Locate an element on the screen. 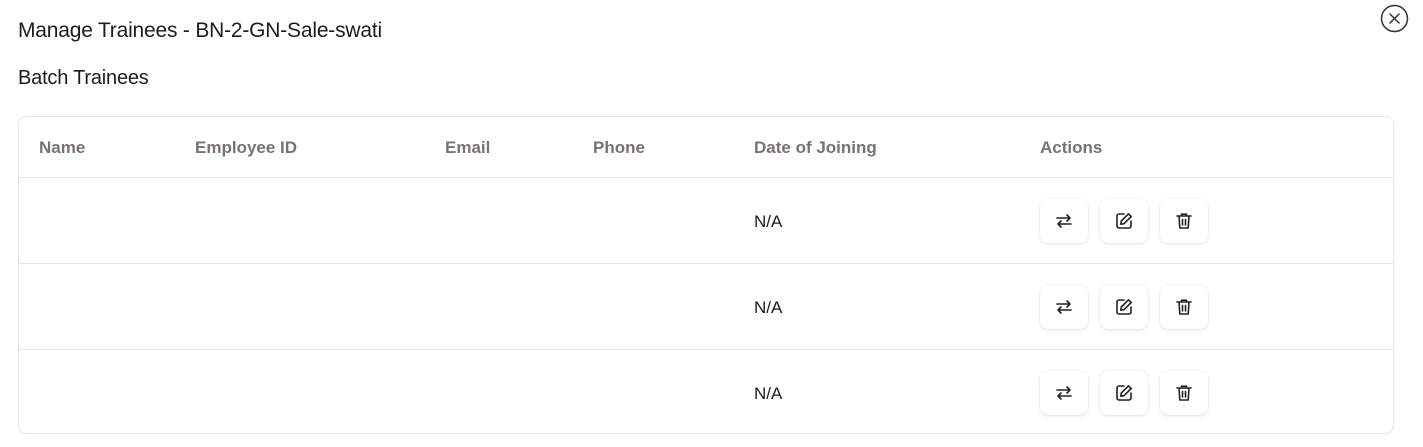 Image resolution: width=1423 pixels, height=447 pixels. column-header-phone: Phone is located at coordinates (619, 147).